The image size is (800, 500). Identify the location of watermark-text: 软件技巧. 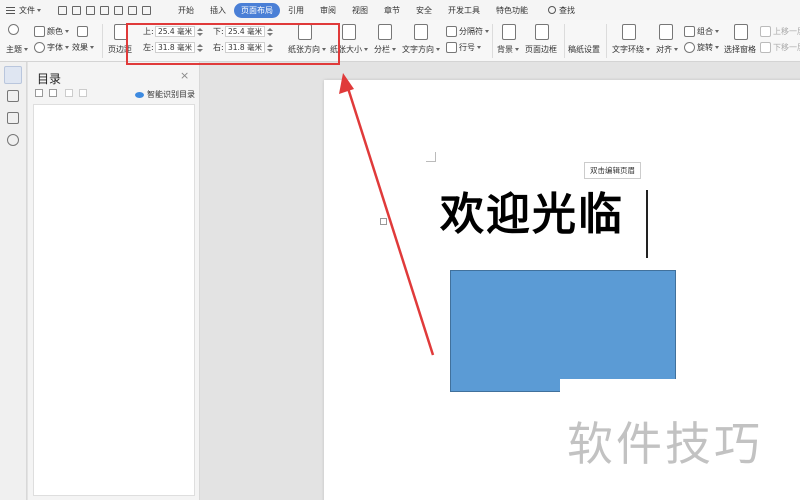
(665, 444).